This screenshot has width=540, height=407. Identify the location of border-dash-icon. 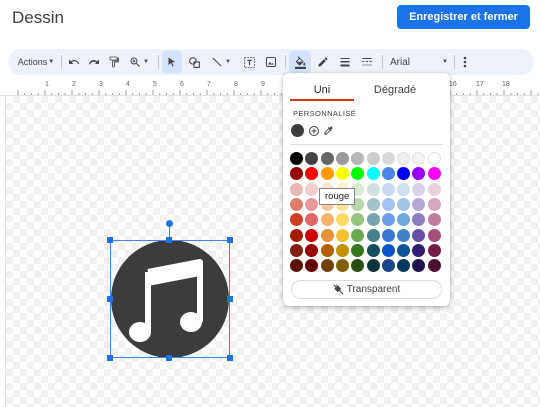
(367, 62).